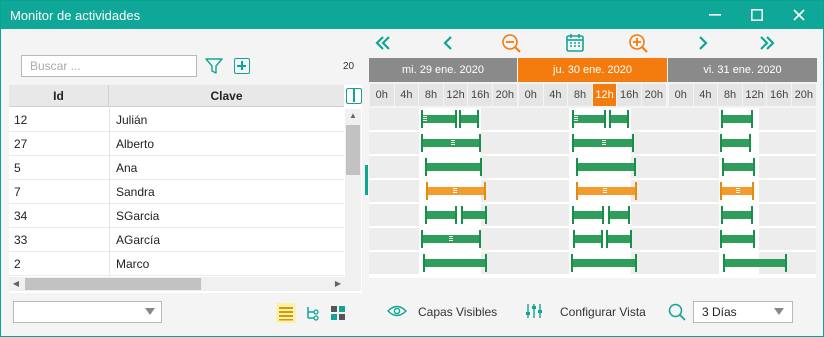  Describe the element at coordinates (603, 312) in the screenshot. I see `configure-view-button: Configurar Vista` at that location.